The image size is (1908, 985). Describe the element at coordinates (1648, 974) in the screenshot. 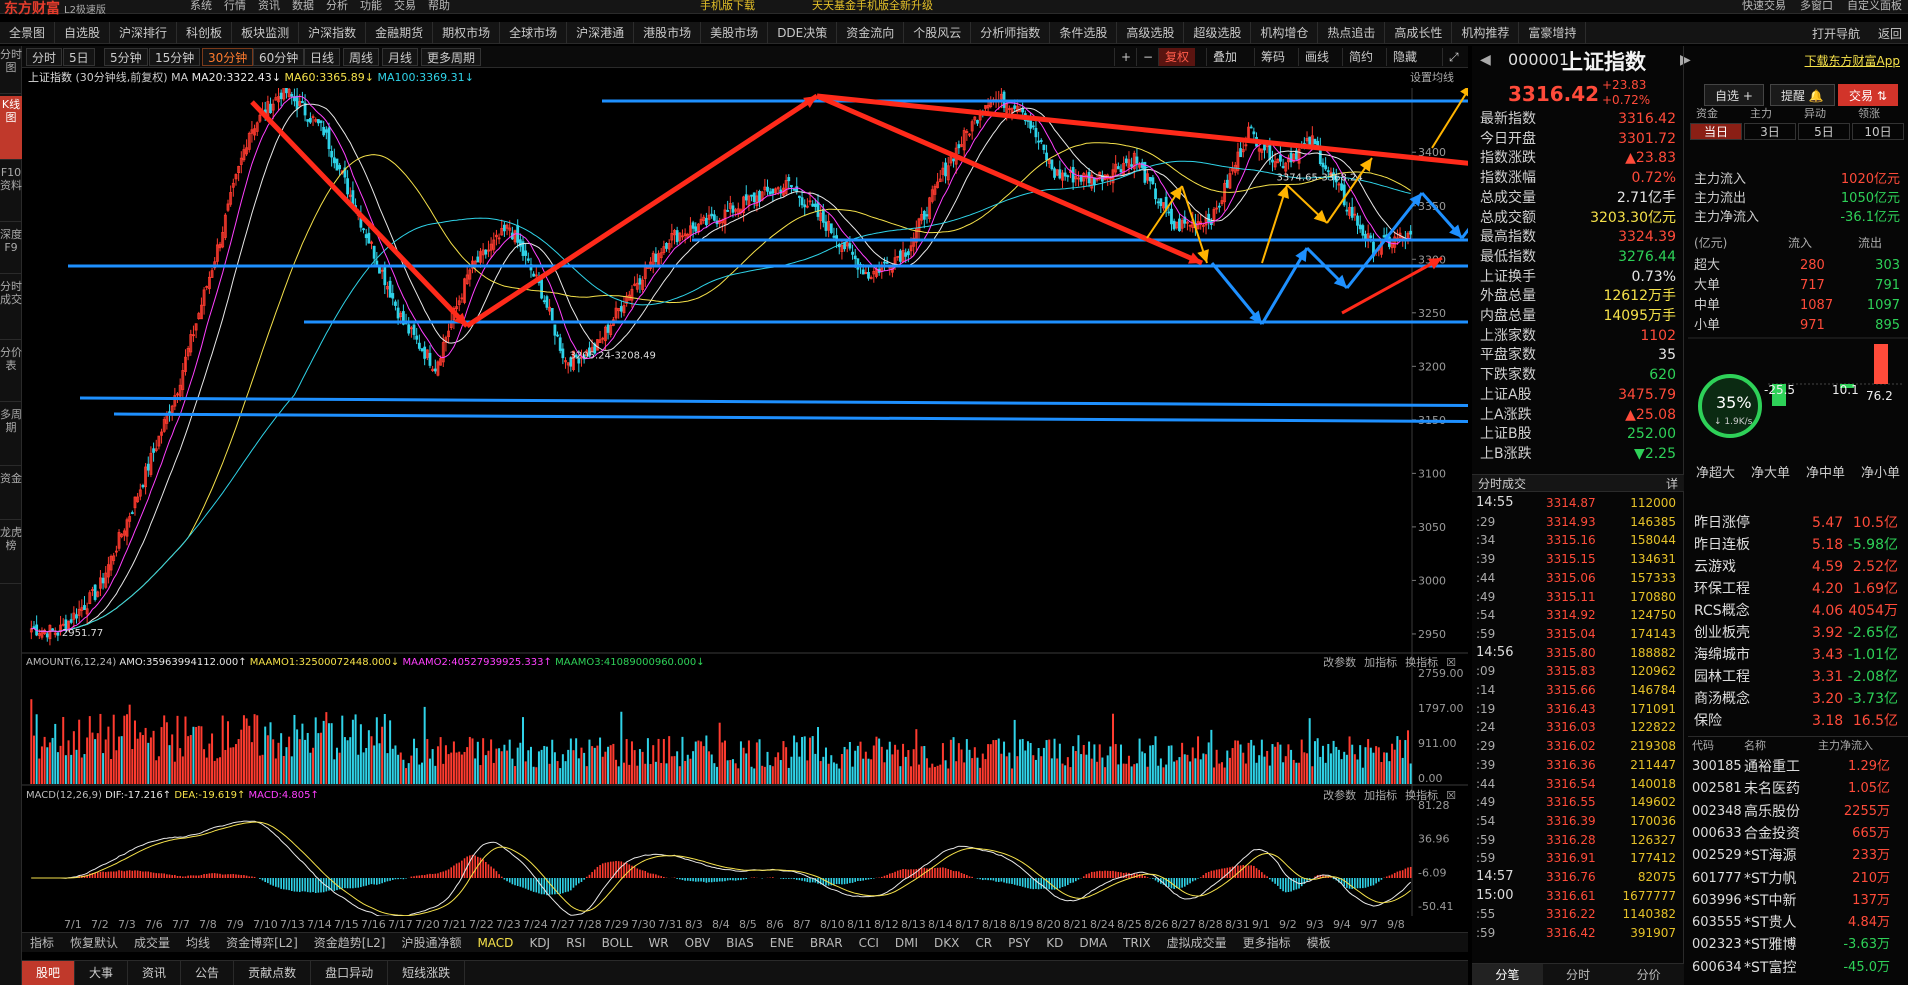

I see `ticks-tab: 分价` at that location.